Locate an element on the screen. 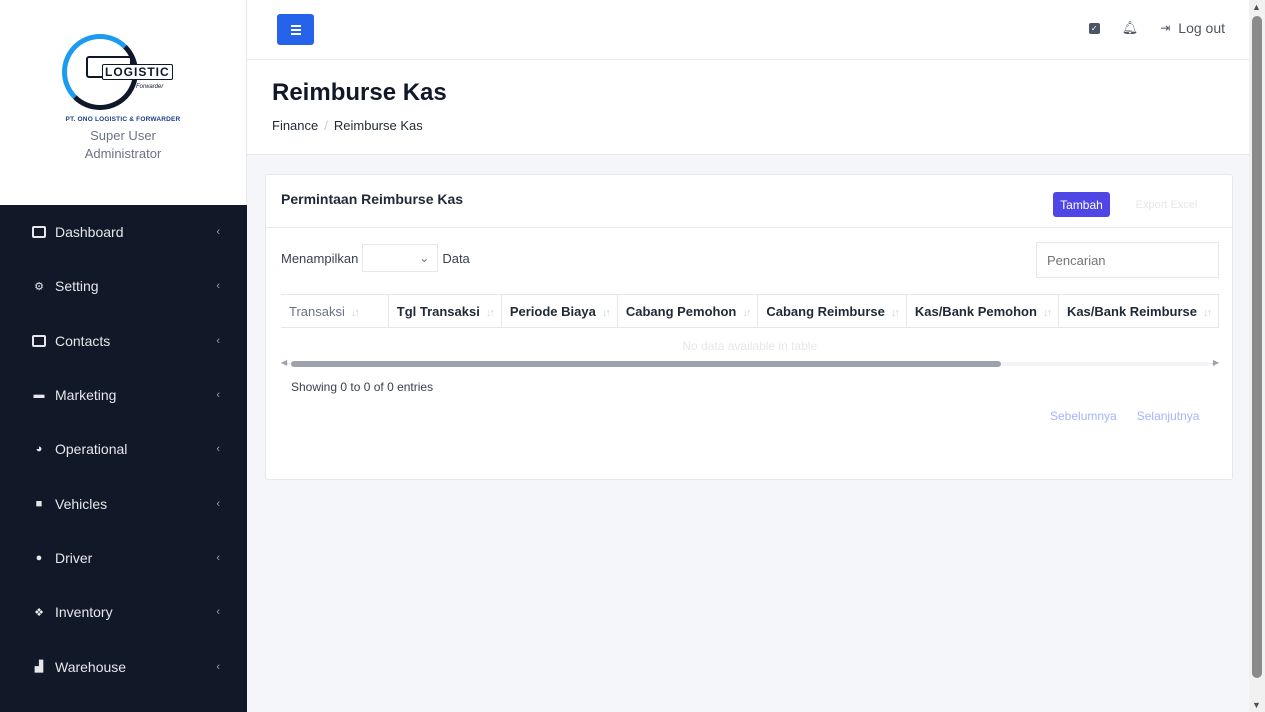  column-header-transaksi: Transaksi ↓↑ is located at coordinates (335, 311).